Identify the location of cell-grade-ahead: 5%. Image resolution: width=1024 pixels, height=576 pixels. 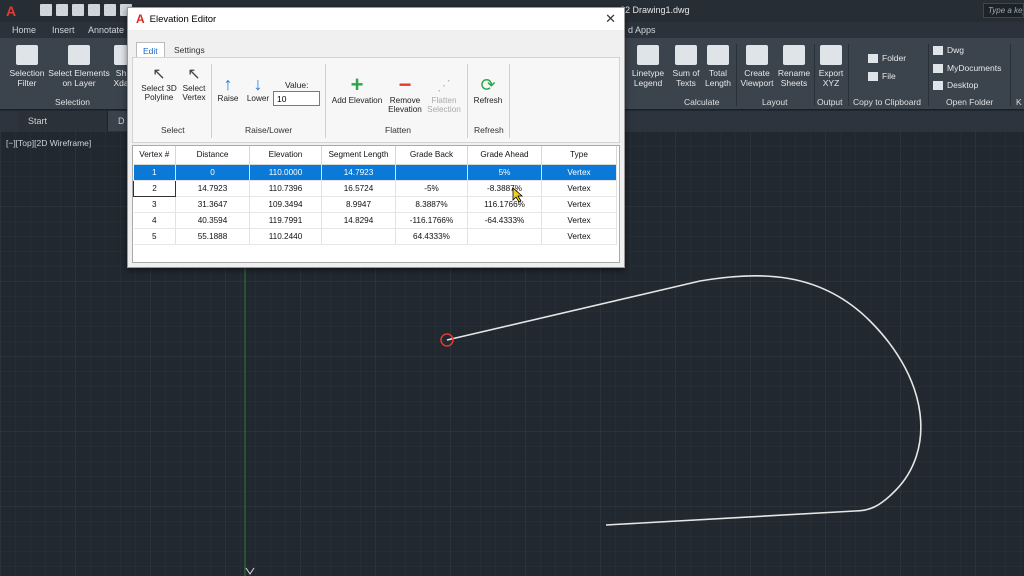
(504, 172).